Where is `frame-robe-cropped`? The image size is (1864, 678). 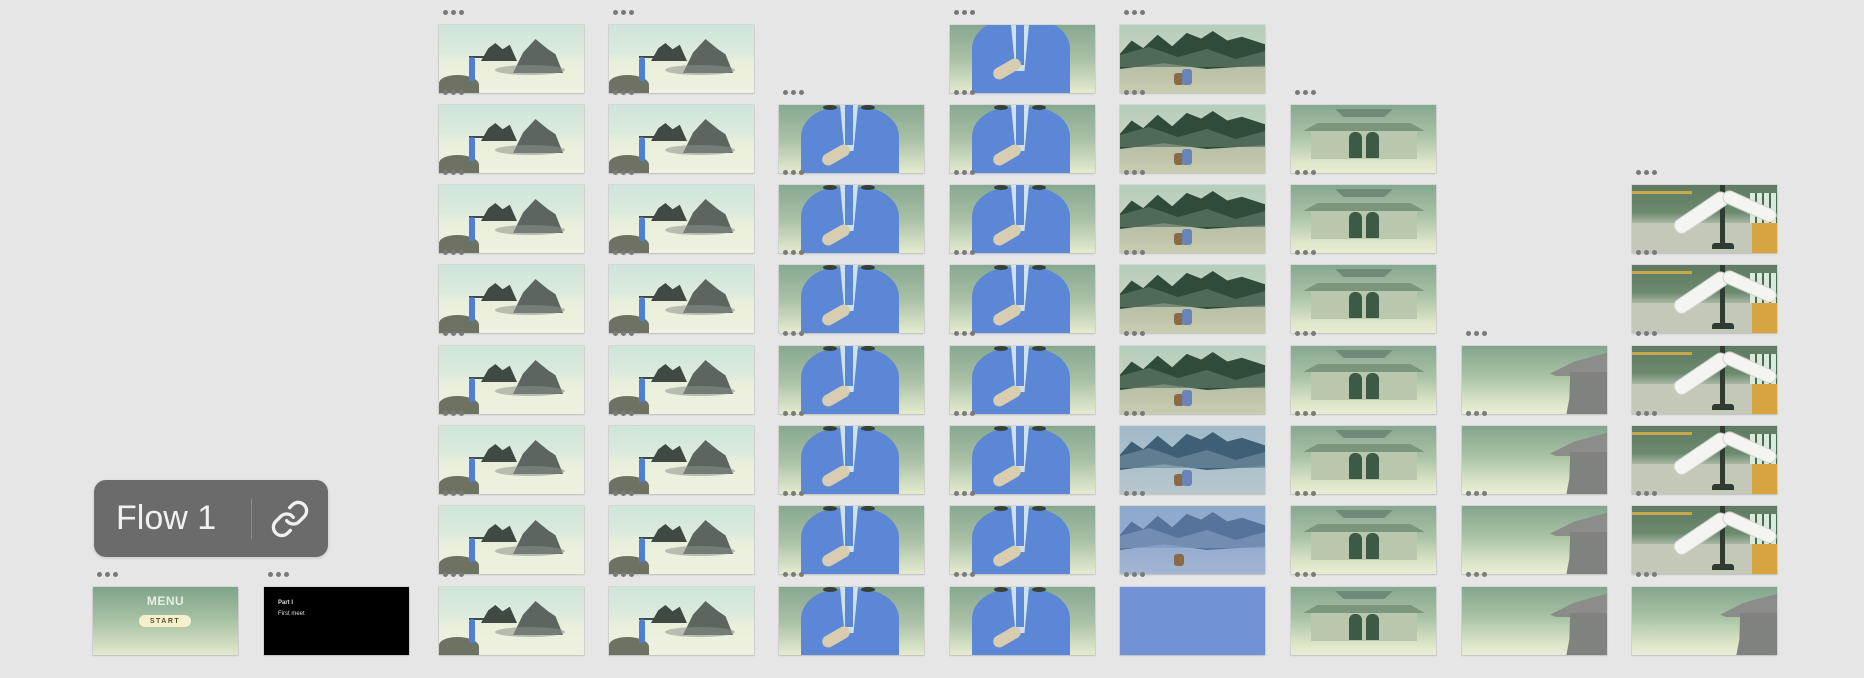 frame-robe-cropped is located at coordinates (1022, 59).